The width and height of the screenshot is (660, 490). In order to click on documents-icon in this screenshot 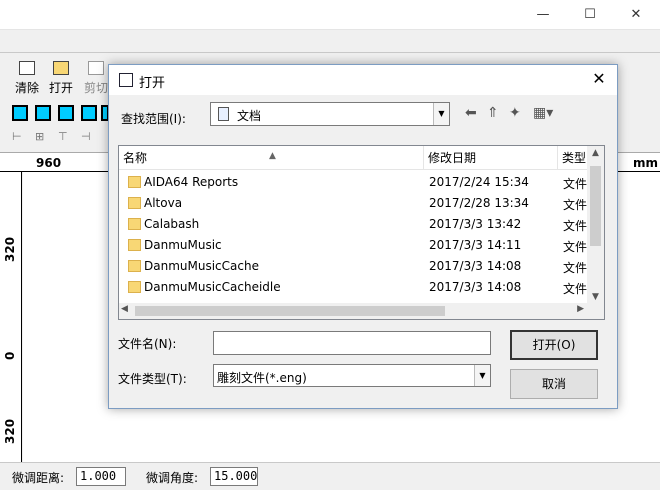, I will do `click(223, 114)`.